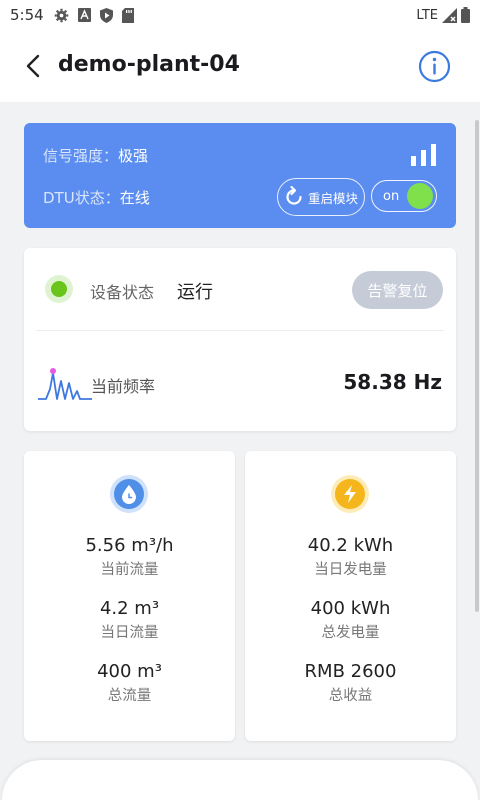  What do you see at coordinates (350, 633) in the screenshot?
I see `stat-label: 总发电量` at bounding box center [350, 633].